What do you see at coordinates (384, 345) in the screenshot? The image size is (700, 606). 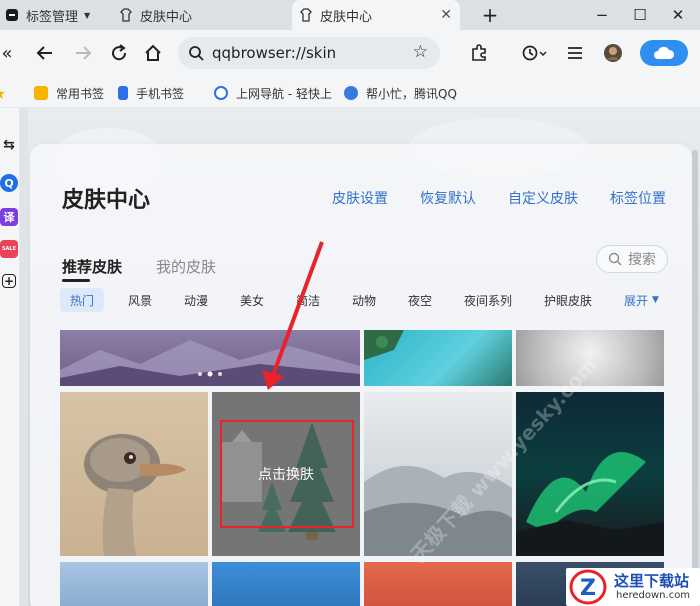 I see `lake-image` at bounding box center [384, 345].